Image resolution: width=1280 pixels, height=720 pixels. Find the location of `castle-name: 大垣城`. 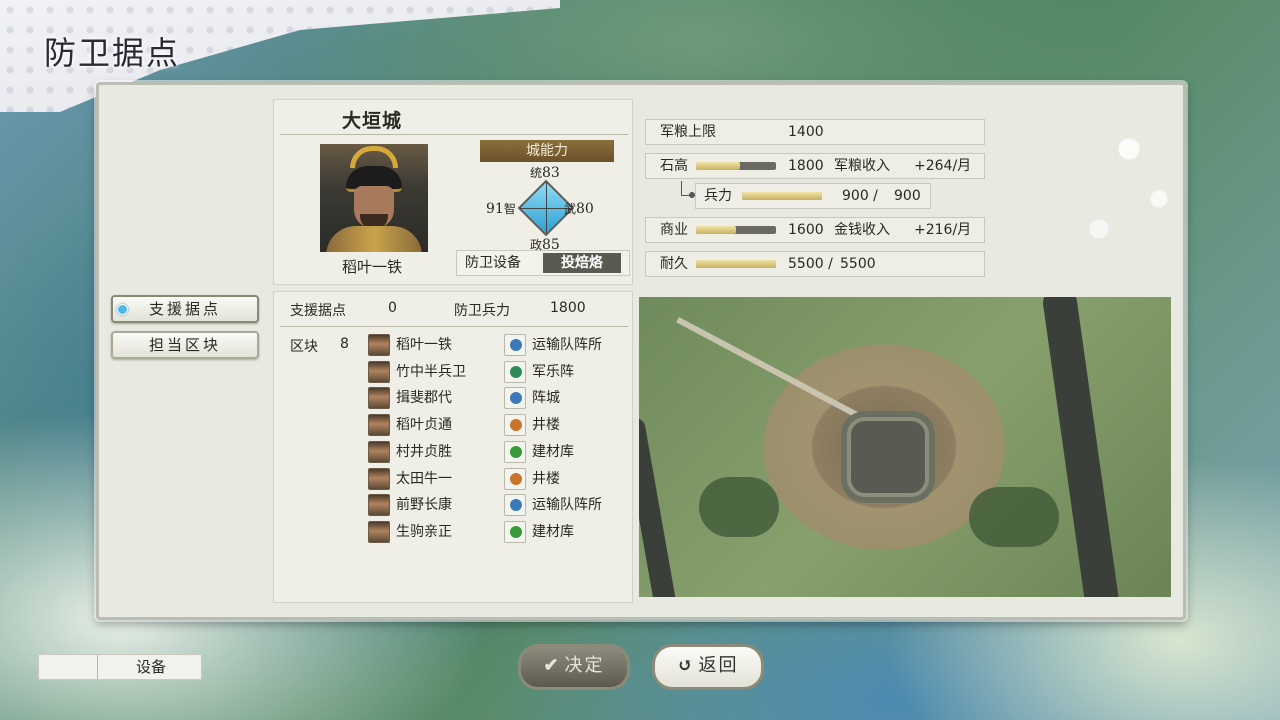

castle-name: 大垣城 is located at coordinates (371, 121).